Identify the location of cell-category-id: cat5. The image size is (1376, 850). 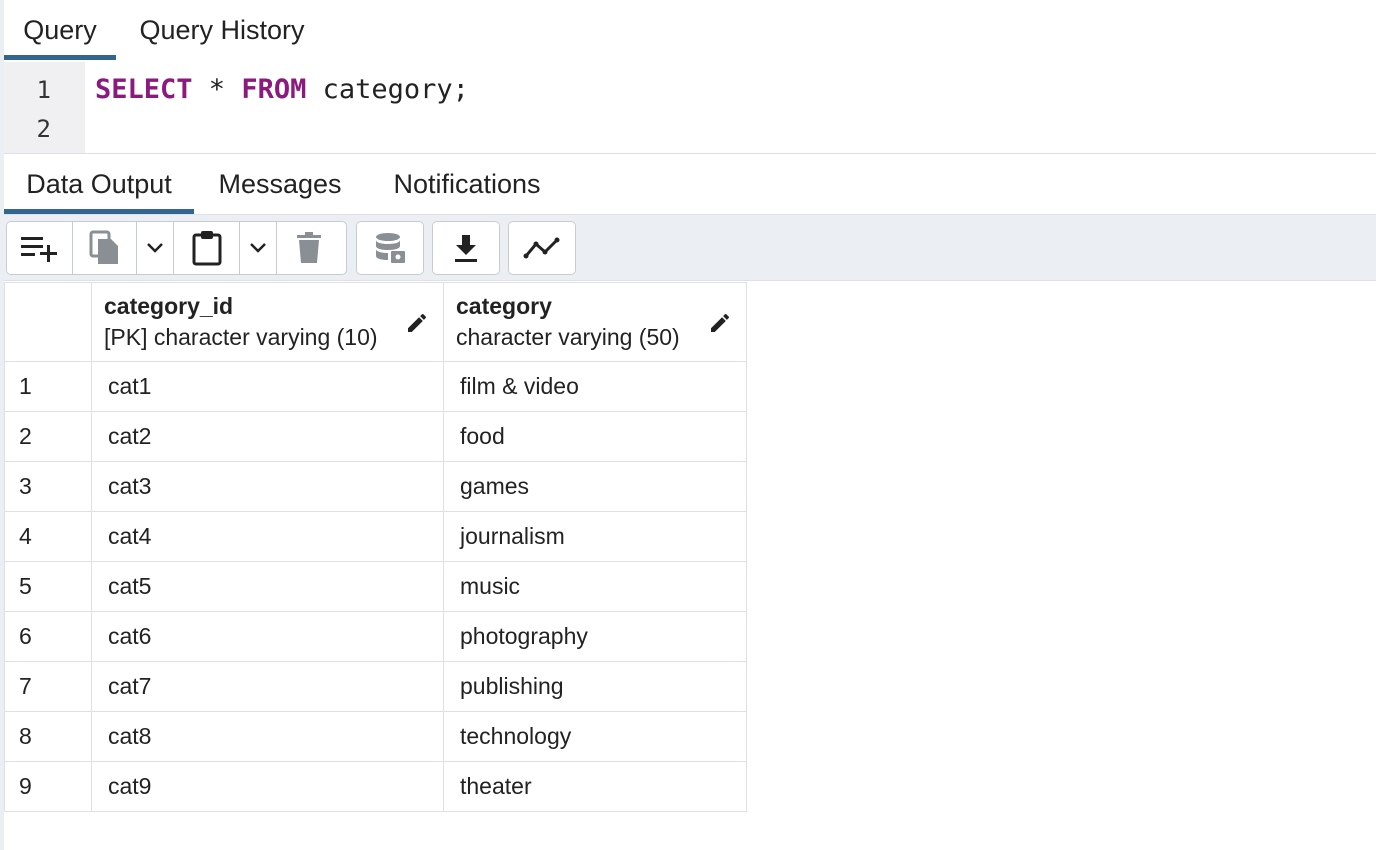
(267, 586).